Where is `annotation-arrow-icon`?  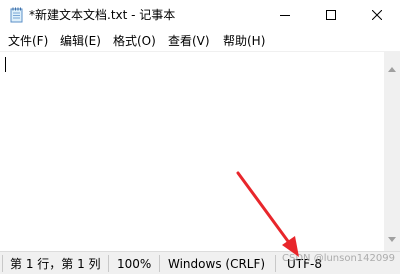 annotation-arrow-icon is located at coordinates (267, 214).